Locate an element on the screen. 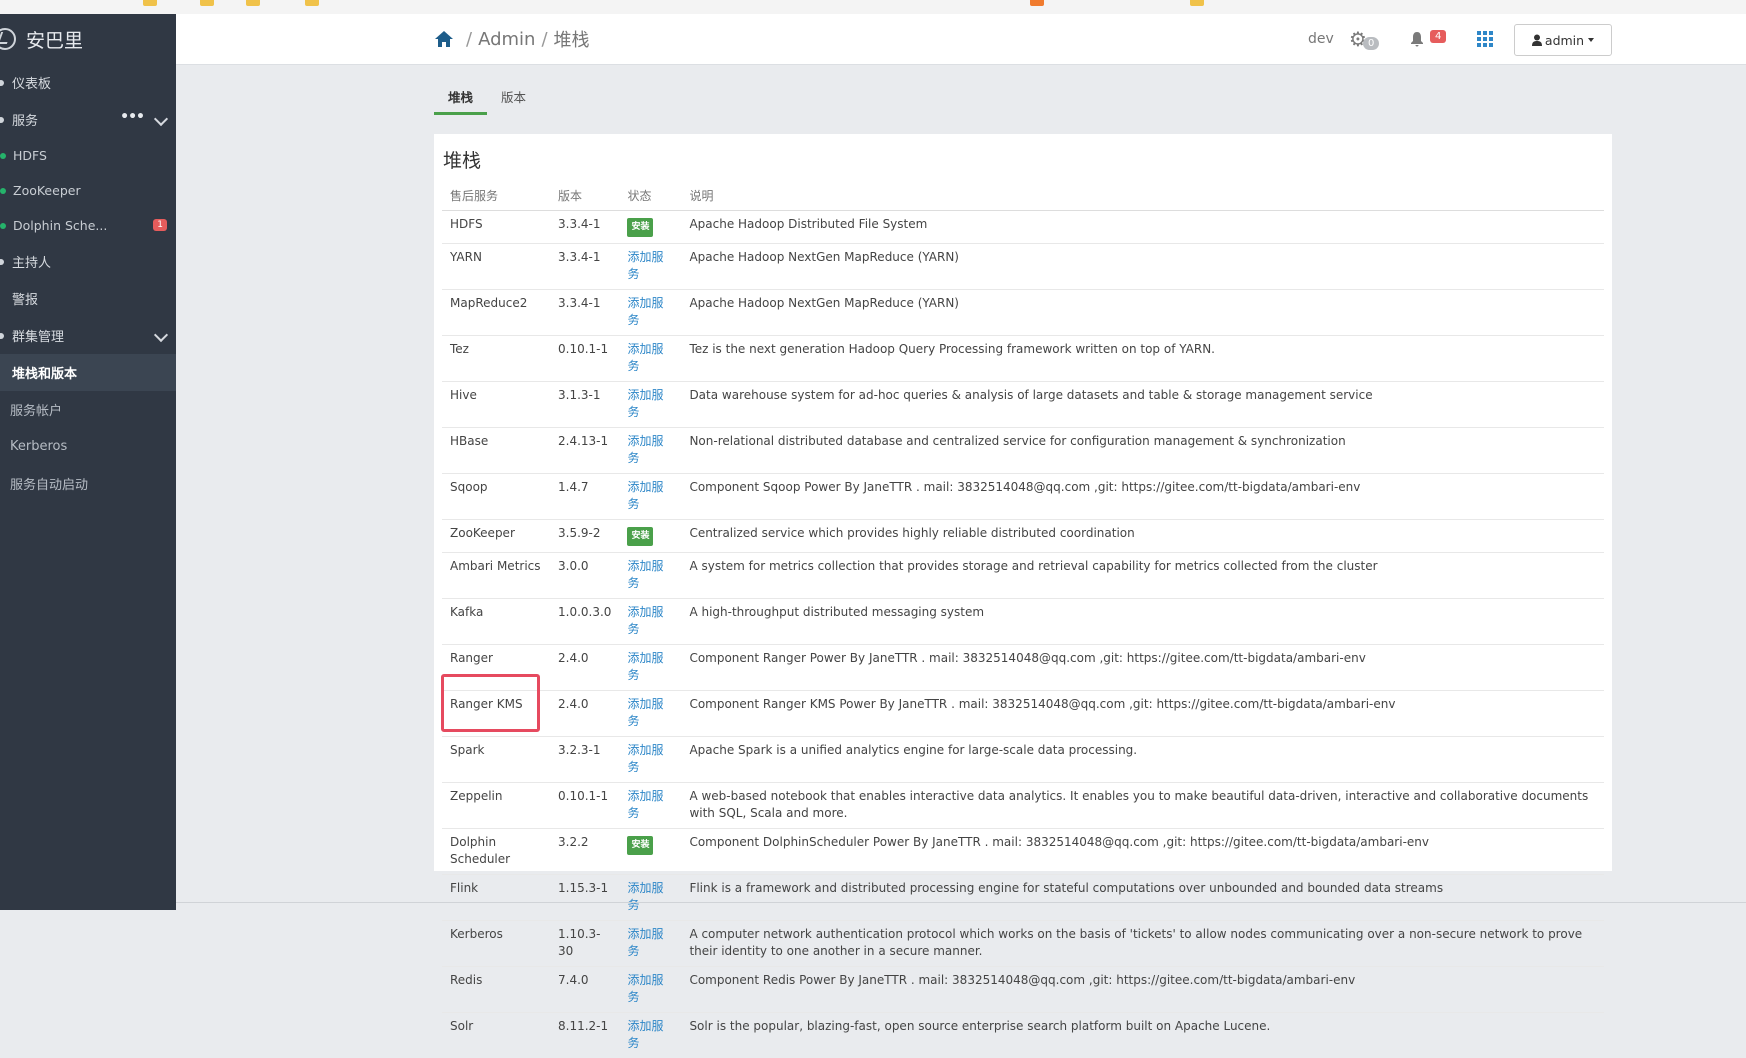 Image resolution: width=1746 pixels, height=1058 pixels. sidebar-item-zookeeper: ZooKeeper is located at coordinates (88, 190).